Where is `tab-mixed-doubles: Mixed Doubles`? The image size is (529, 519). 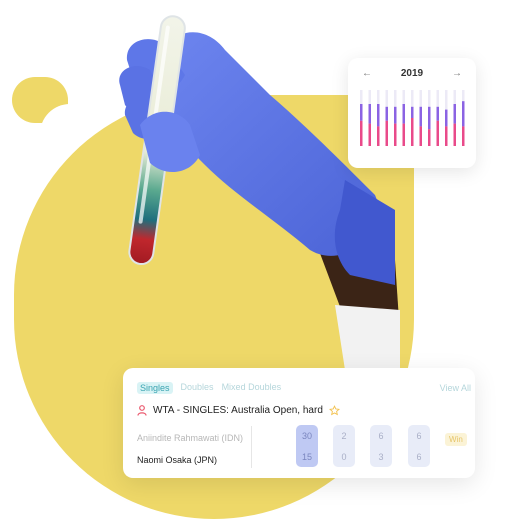 tab-mixed-doubles: Mixed Doubles is located at coordinates (252, 388).